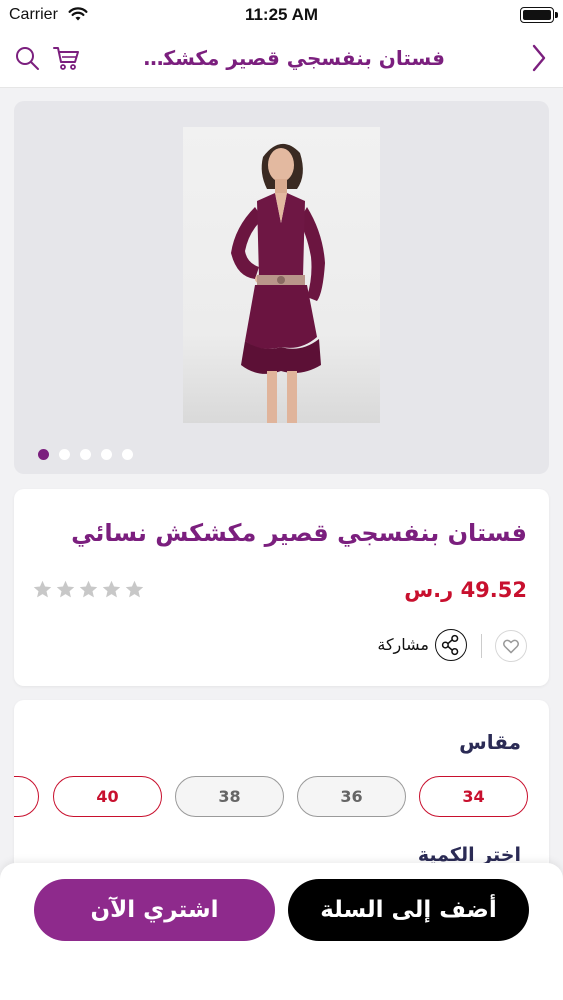 The width and height of the screenshot is (563, 1000). Describe the element at coordinates (473, 796) in the screenshot. I see `size-option-34: 34` at that location.